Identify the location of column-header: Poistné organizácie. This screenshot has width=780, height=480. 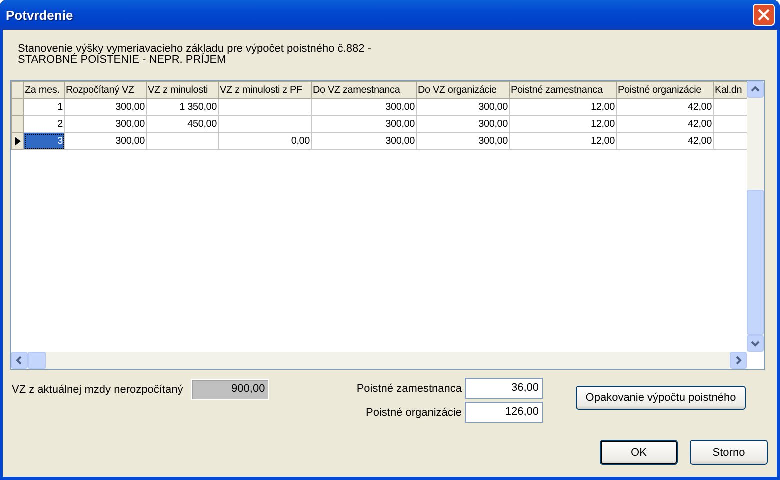
(665, 90).